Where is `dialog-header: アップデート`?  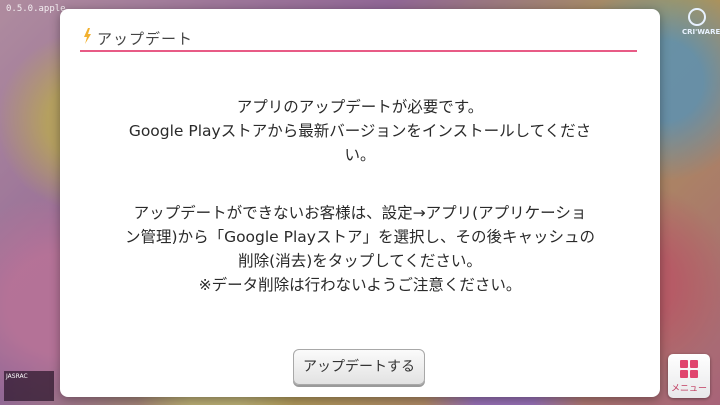
dialog-header: アップデート is located at coordinates (358, 35).